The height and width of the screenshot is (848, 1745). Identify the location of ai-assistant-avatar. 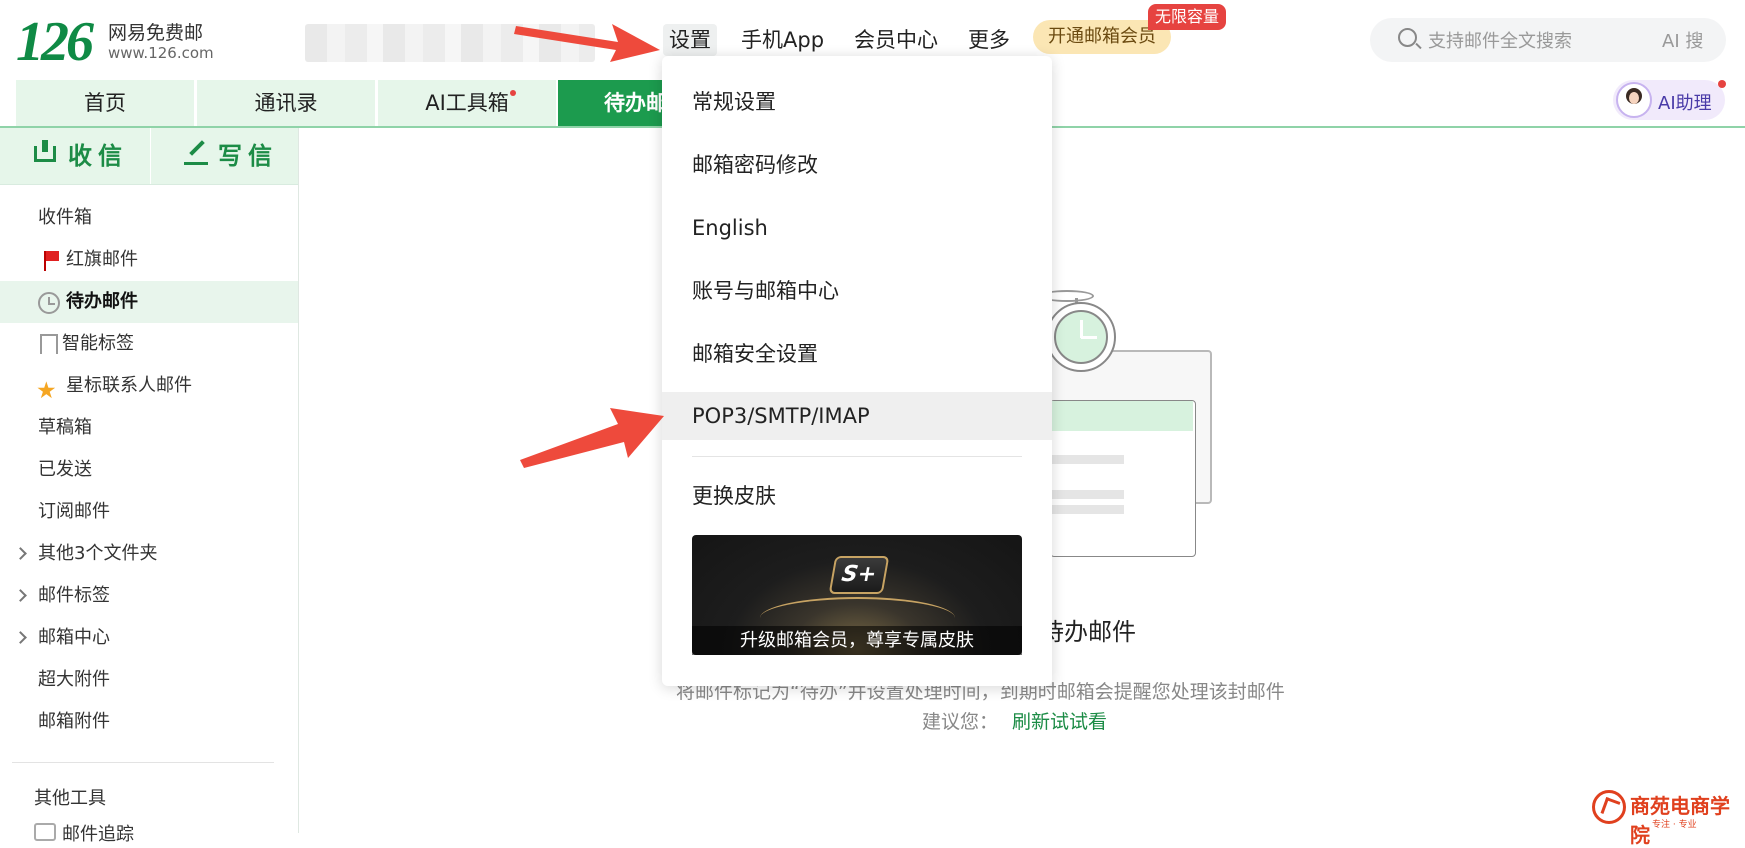
(1634, 100).